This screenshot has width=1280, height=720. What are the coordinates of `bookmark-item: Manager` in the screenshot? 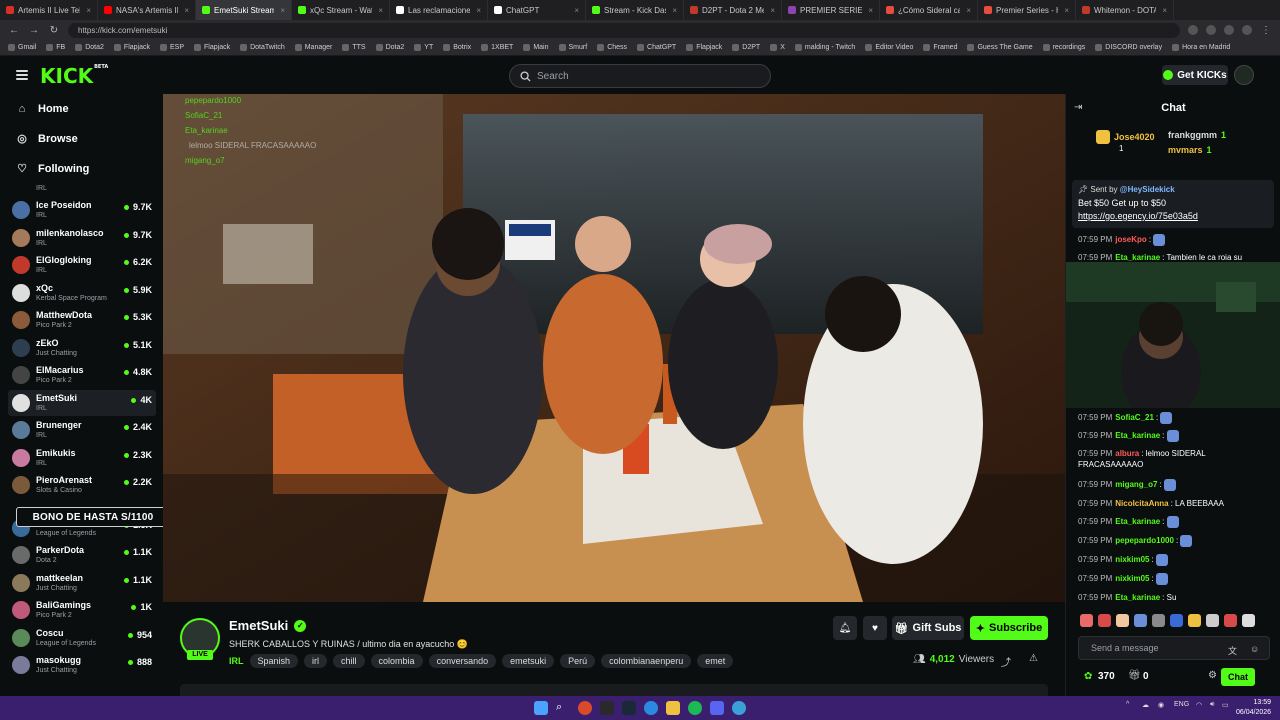 It's located at (313, 47).